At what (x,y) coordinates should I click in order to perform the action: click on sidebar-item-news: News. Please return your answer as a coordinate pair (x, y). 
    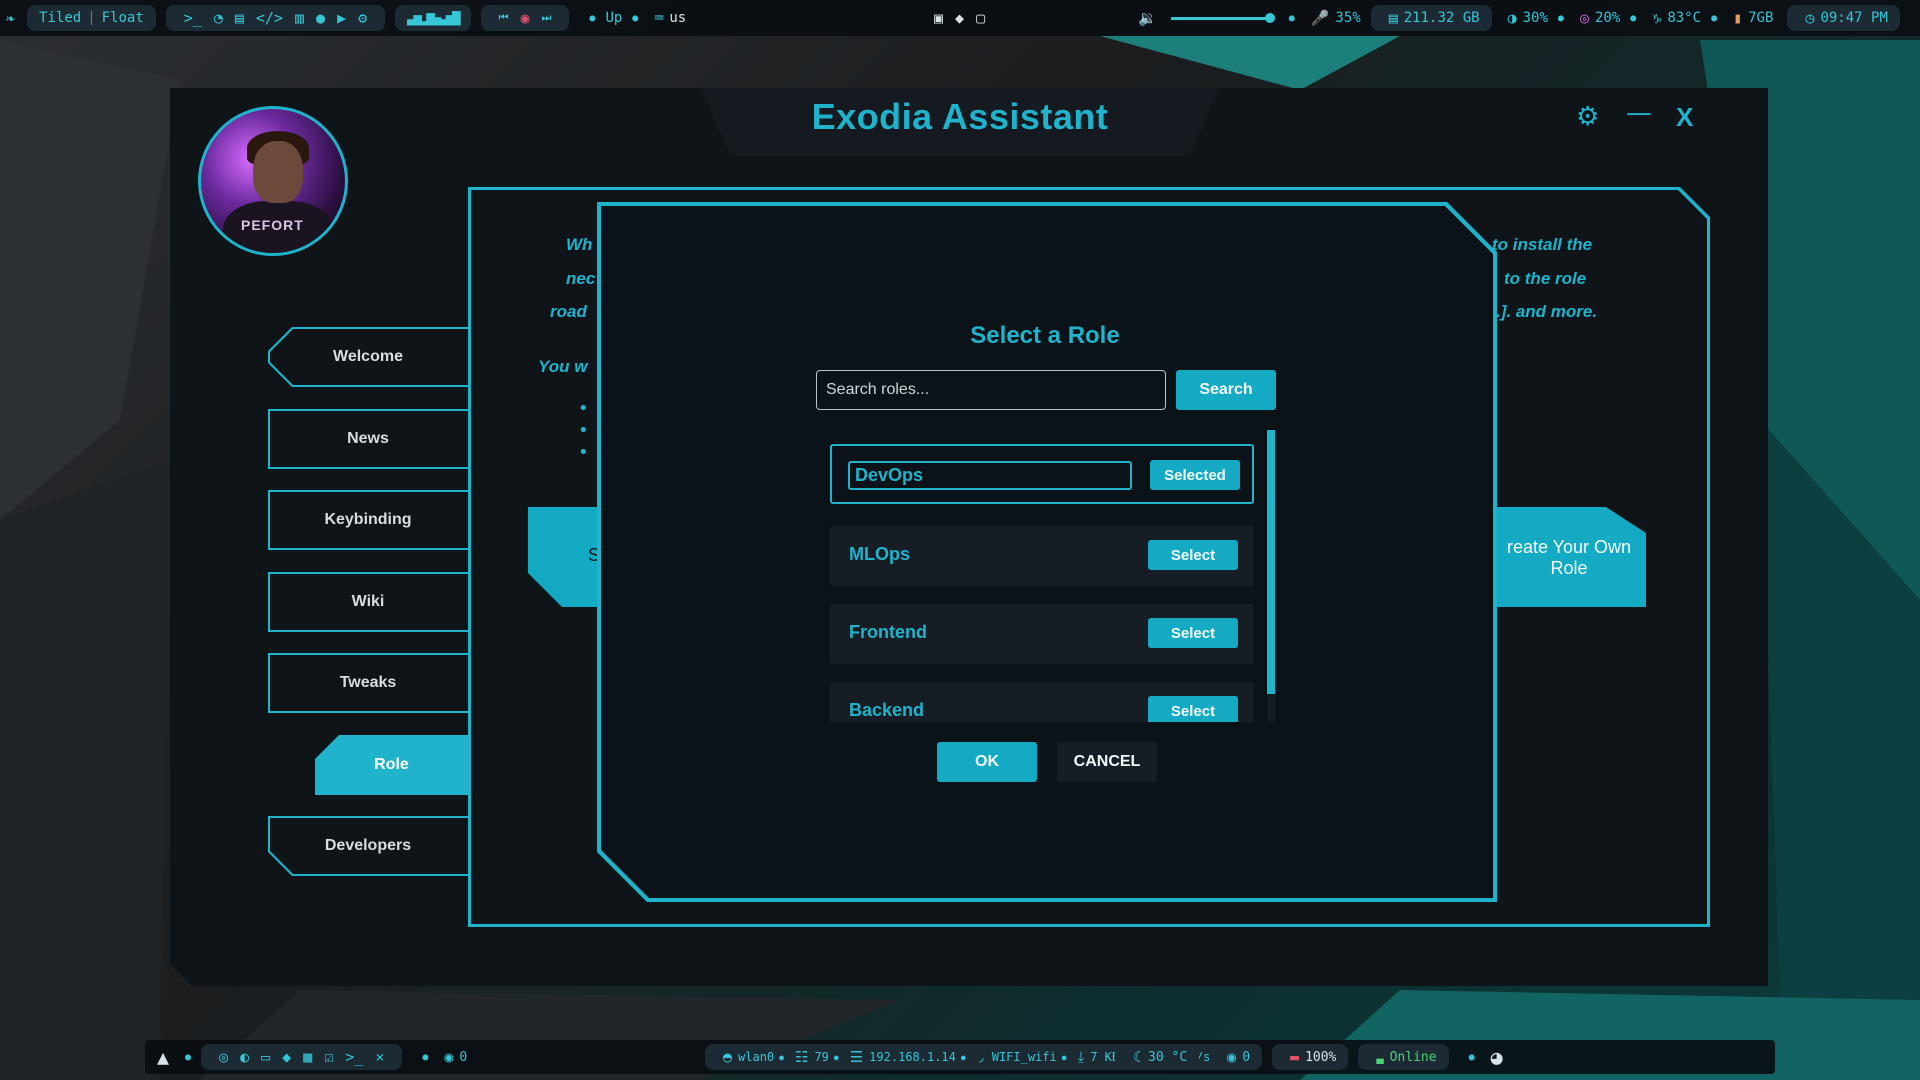
    Looking at the image, I should click on (368, 439).